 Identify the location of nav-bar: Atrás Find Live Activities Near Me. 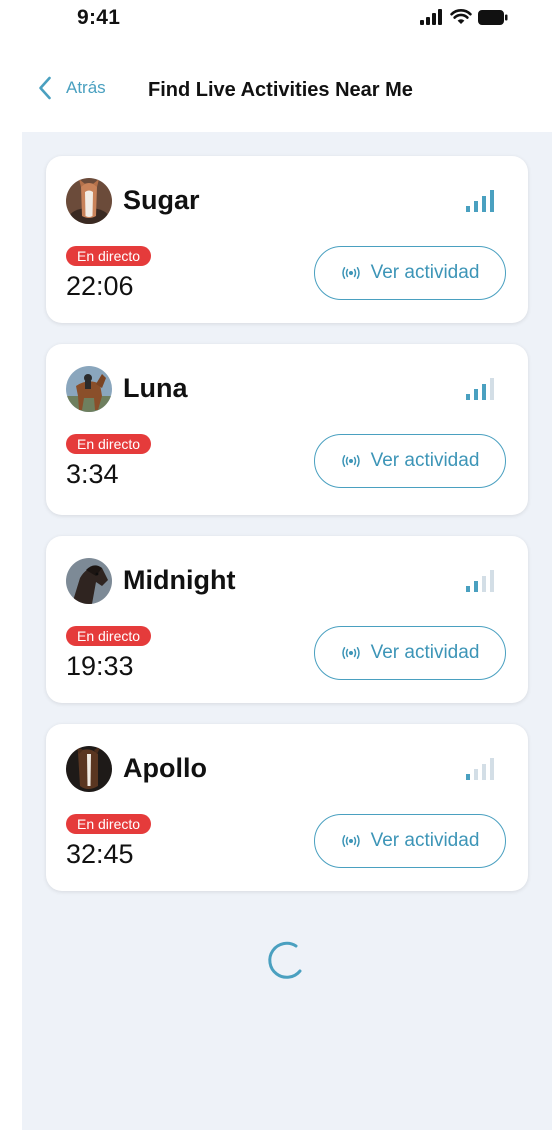
(279, 90).